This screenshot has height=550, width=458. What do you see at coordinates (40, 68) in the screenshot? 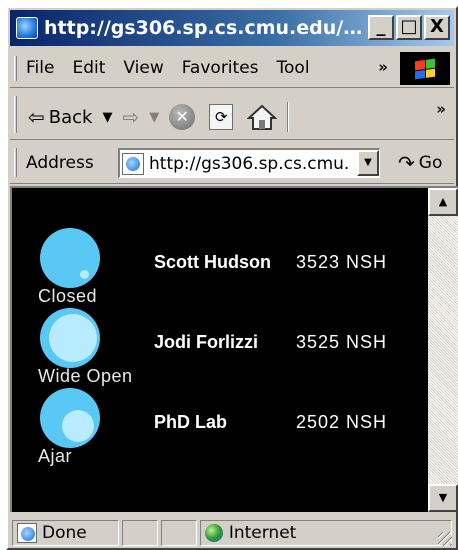
I see `menu-file: File` at bounding box center [40, 68].